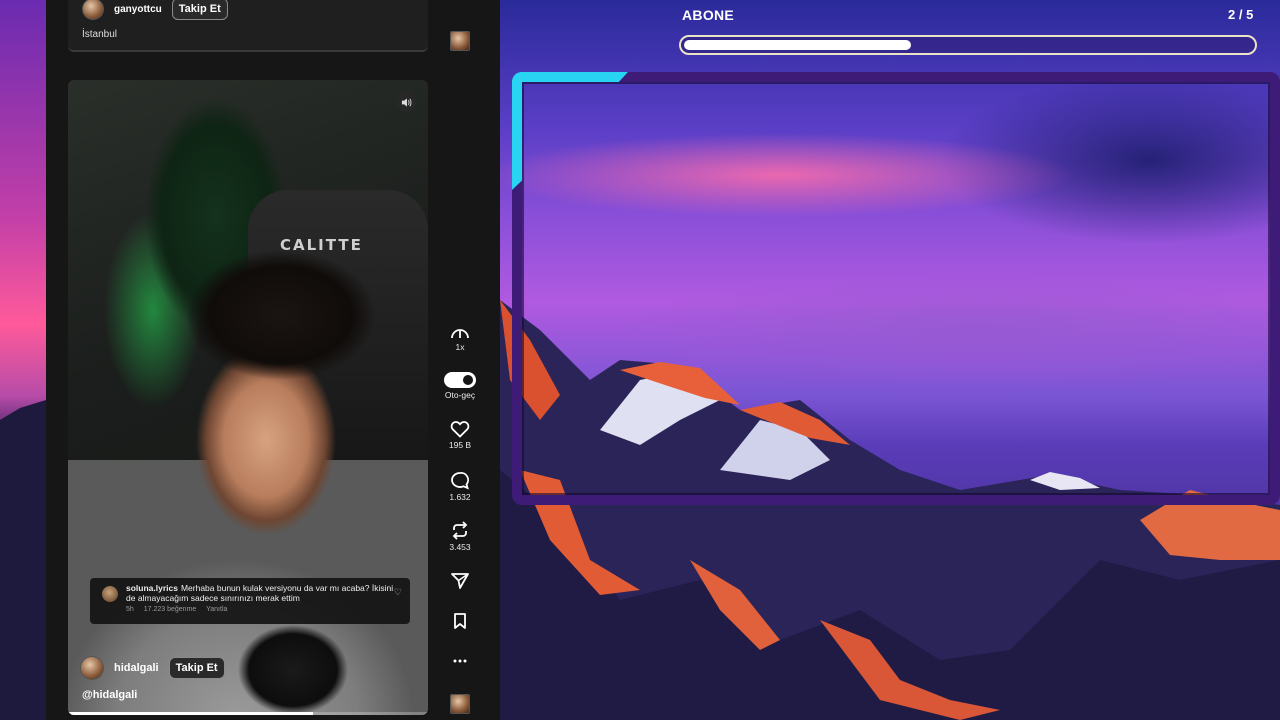  I want to click on subscriber-goal-fill, so click(798, 45).